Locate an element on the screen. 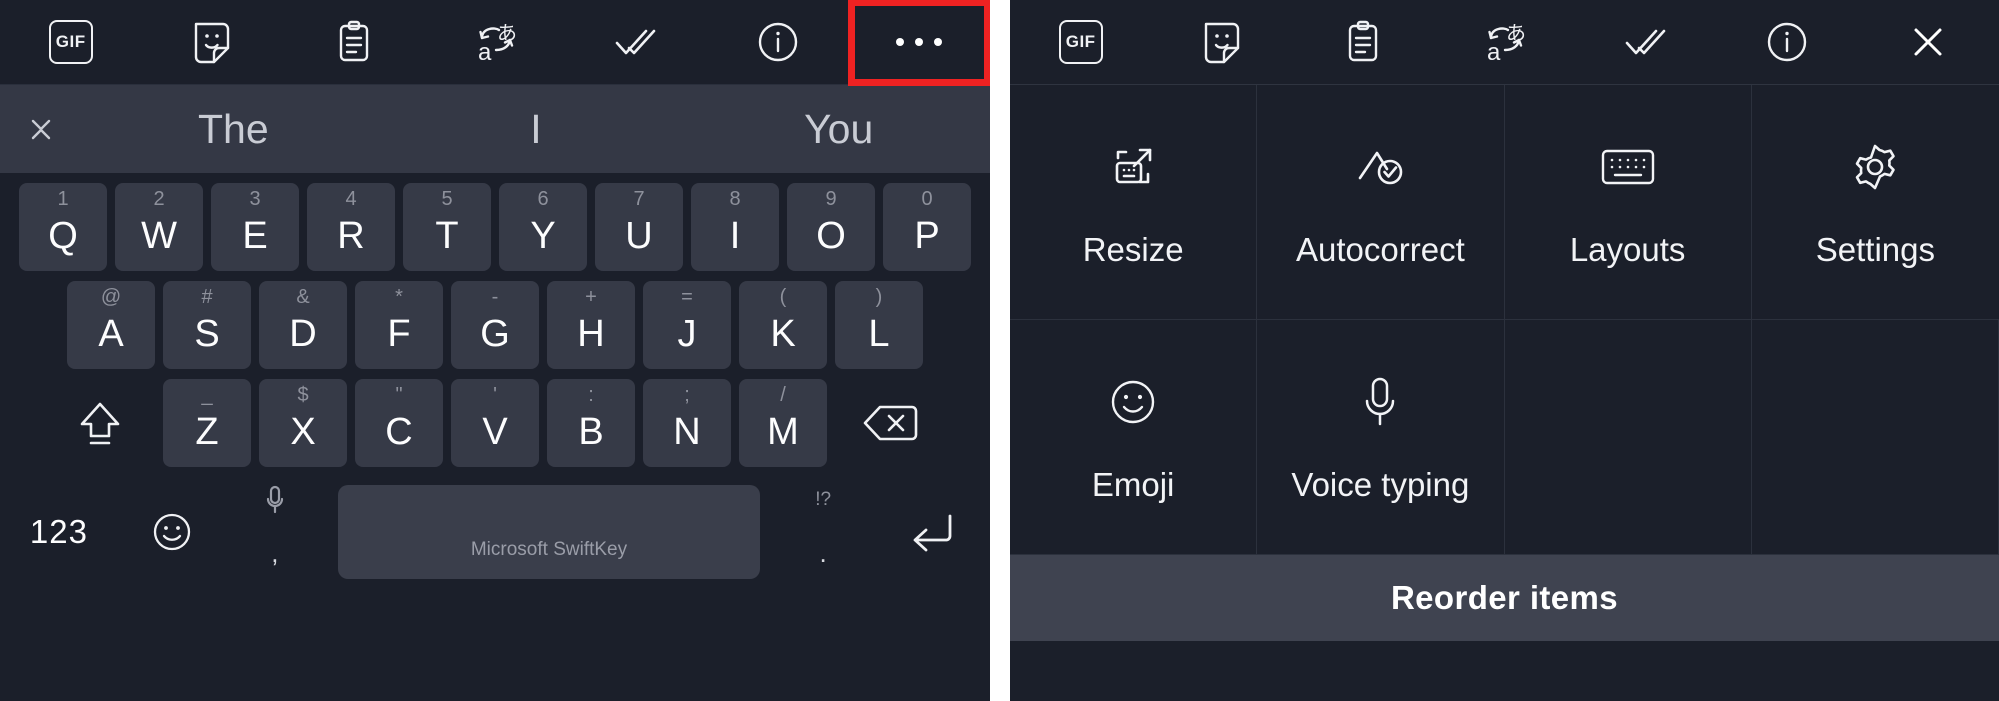 The width and height of the screenshot is (1999, 701). more-icon is located at coordinates (918, 43).